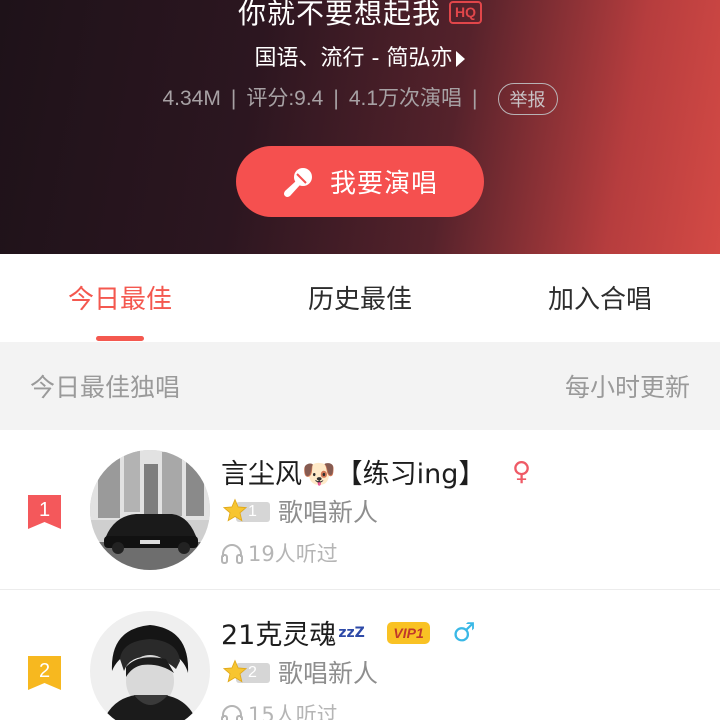  What do you see at coordinates (279, 635) in the screenshot?
I see `user-name: 21克灵魂` at bounding box center [279, 635].